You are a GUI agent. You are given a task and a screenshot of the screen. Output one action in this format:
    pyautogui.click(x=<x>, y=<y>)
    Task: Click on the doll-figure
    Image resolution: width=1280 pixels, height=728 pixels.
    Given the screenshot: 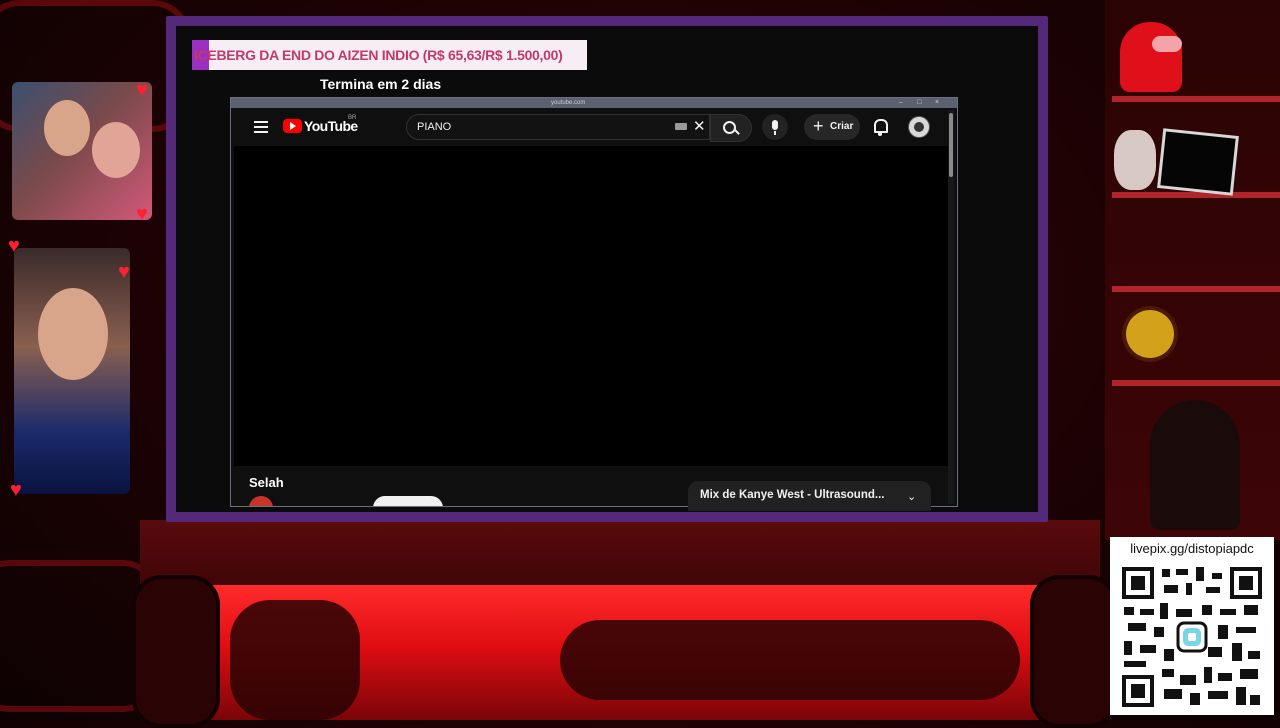 What is the action you would take?
    pyautogui.click(x=1195, y=465)
    